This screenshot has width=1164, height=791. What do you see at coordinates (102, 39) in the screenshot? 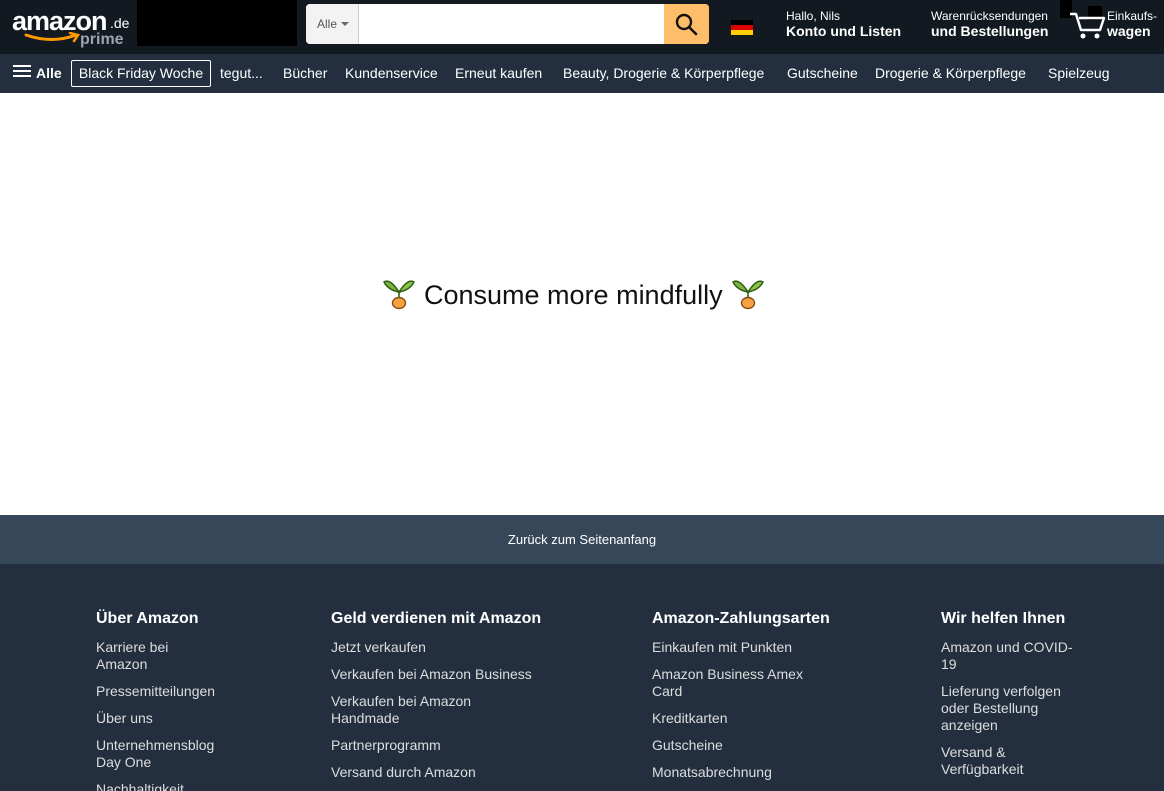
I see `logo-prime: prime` at bounding box center [102, 39].